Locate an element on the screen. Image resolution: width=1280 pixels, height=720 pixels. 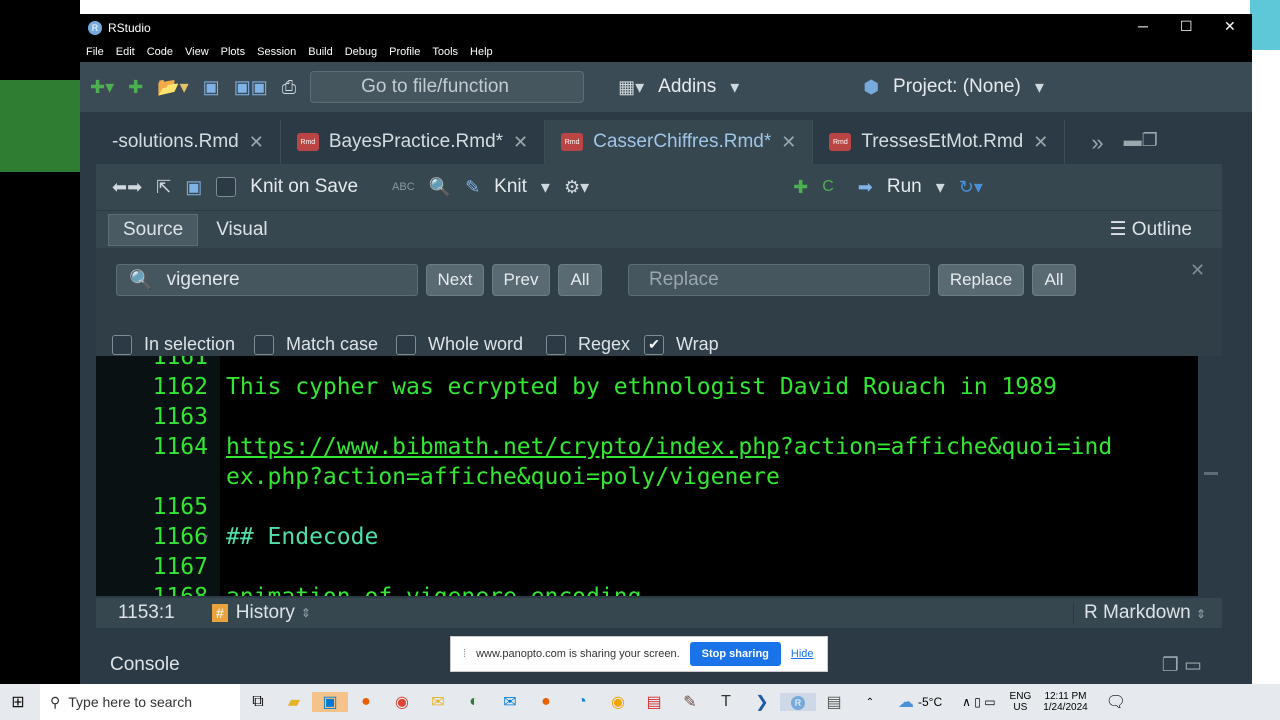
checkbox-checked: ✔ is located at coordinates (654, 344).